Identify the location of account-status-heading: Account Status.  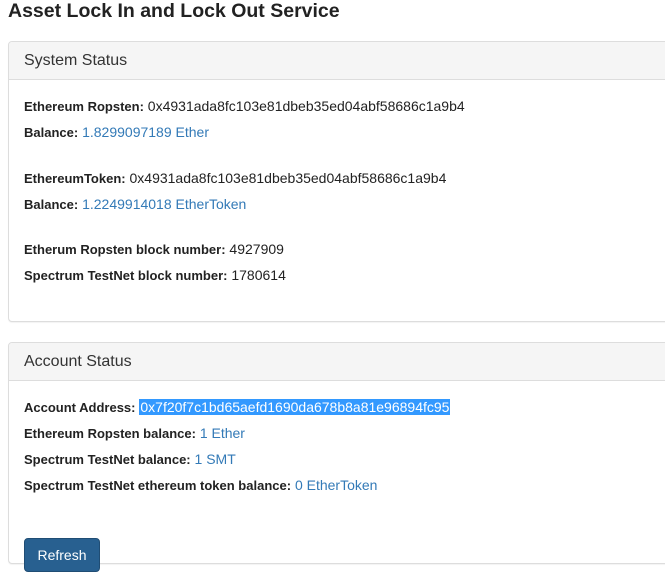
(337, 362).